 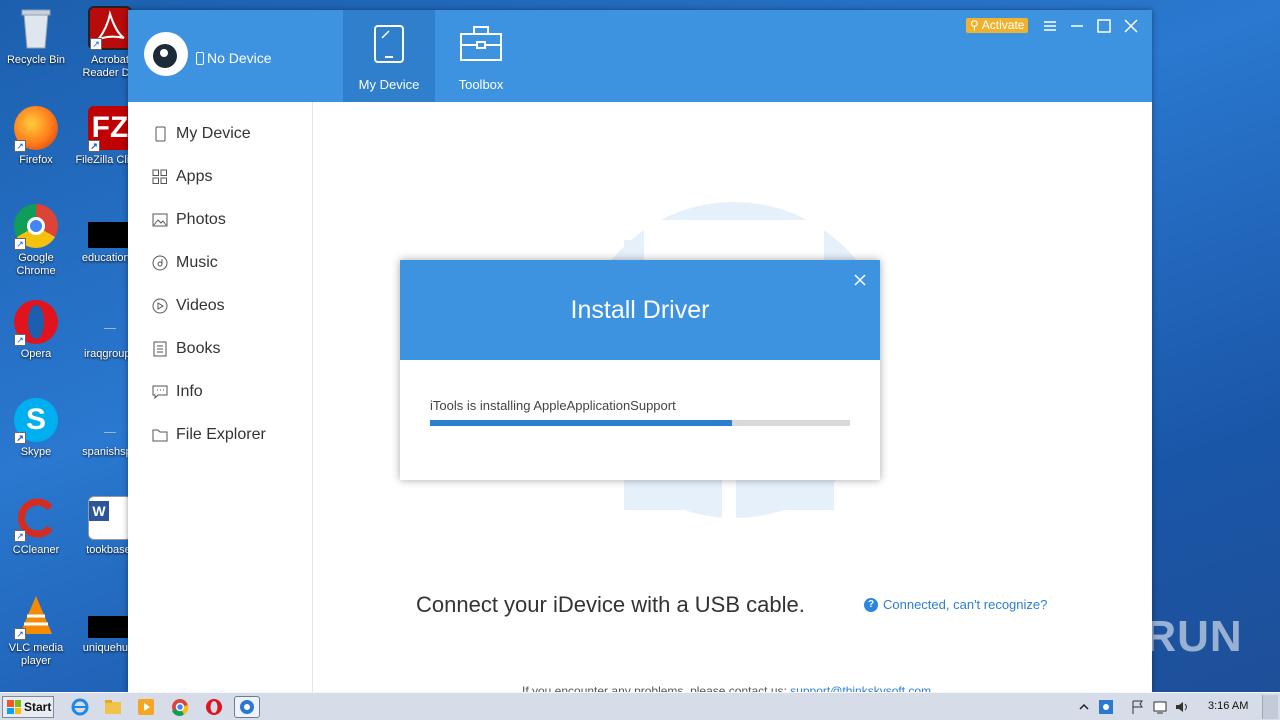 I want to click on desktop-icon-recycle-bin: Recycle Bin, so click(x=36, y=36).